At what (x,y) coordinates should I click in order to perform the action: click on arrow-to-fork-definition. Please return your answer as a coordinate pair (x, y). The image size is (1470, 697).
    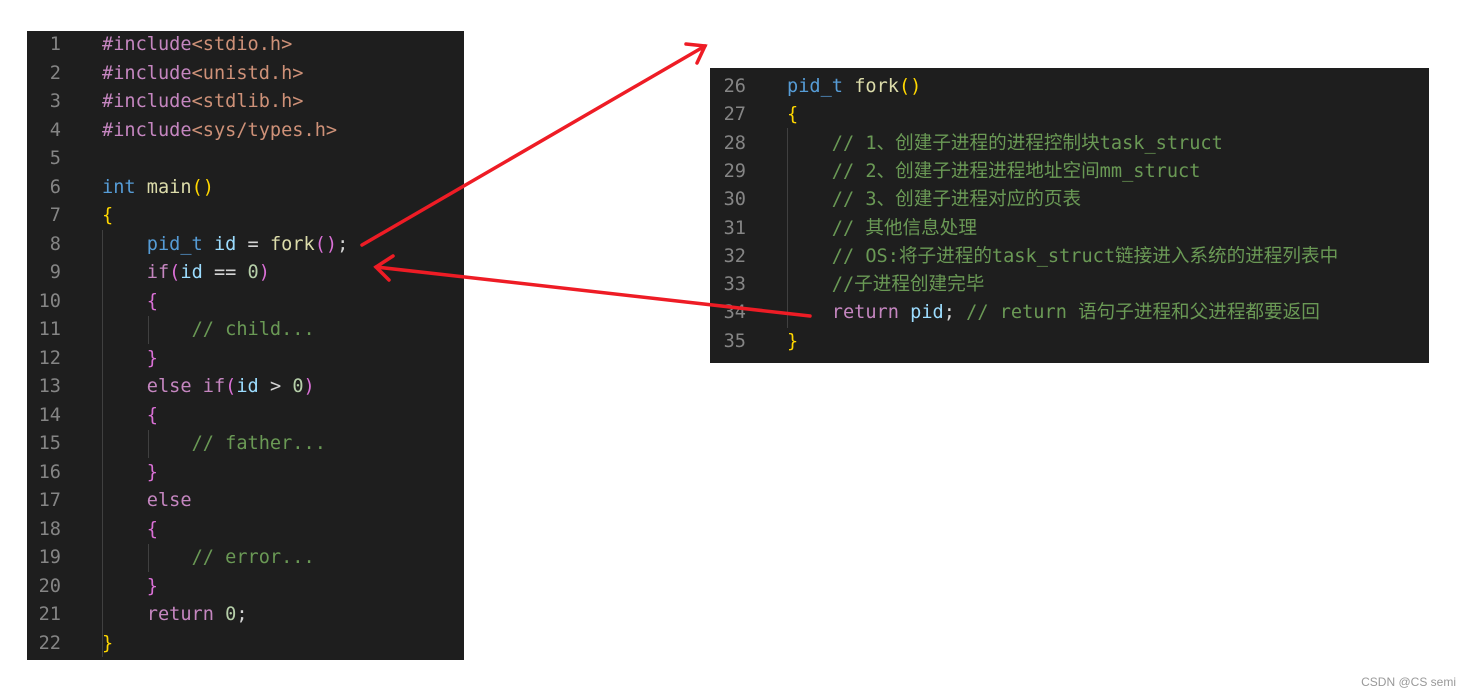
    Looking at the image, I should click on (534, 144).